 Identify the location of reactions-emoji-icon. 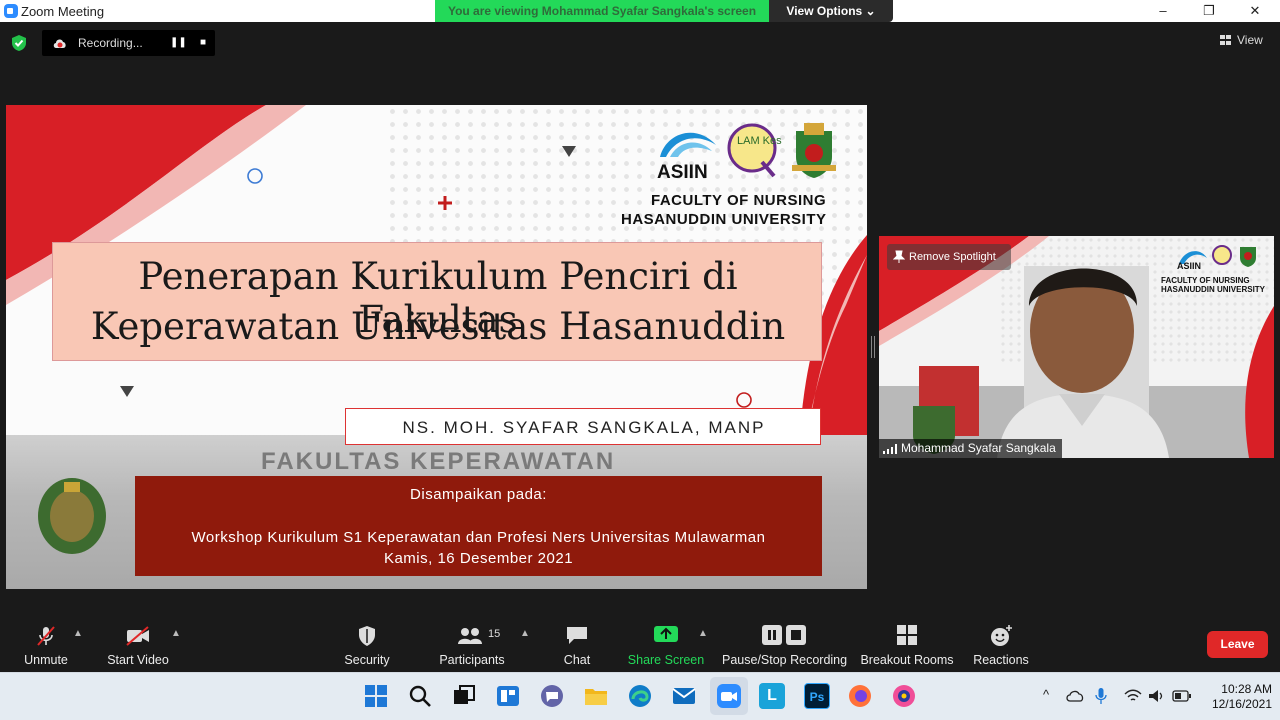
(1001, 635).